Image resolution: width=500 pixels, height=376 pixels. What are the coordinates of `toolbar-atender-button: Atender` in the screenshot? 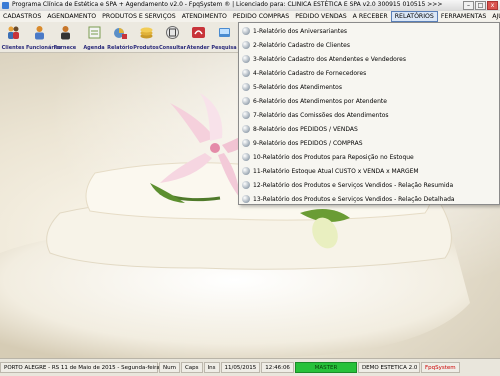 It's located at (198, 37).